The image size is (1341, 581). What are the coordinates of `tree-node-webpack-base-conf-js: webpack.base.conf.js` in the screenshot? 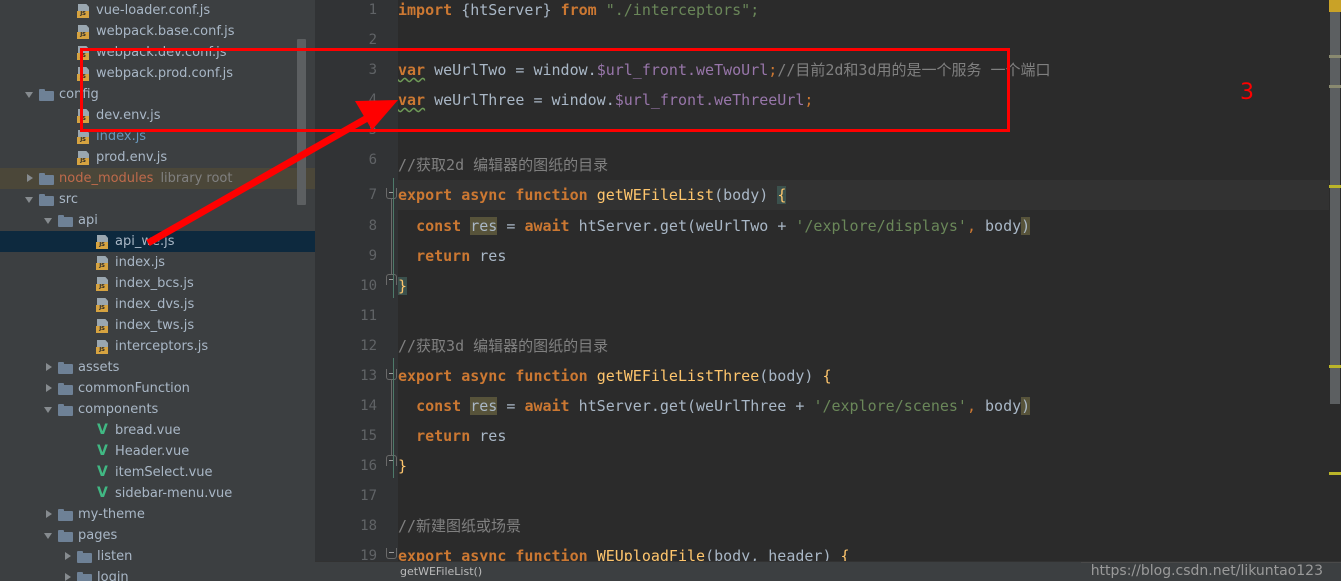 It's located at (157, 31).